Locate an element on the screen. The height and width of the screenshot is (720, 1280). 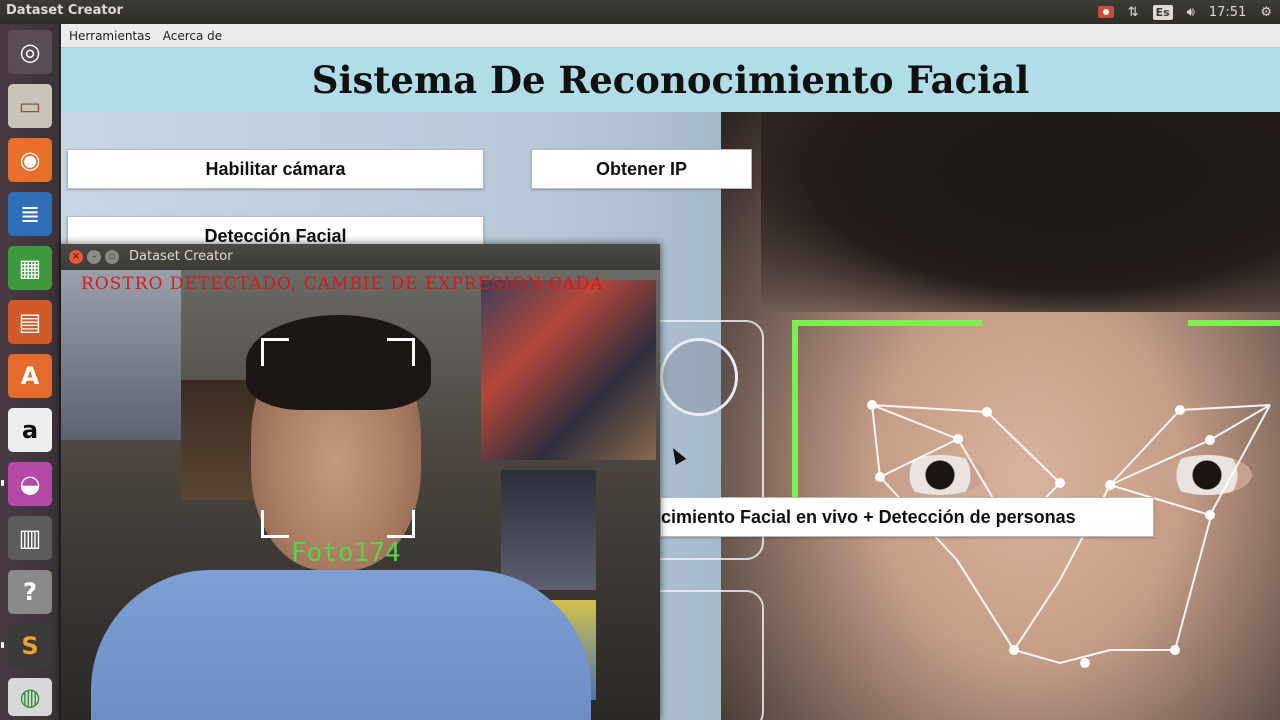
network-icon: ⇅ is located at coordinates (1133, 12).